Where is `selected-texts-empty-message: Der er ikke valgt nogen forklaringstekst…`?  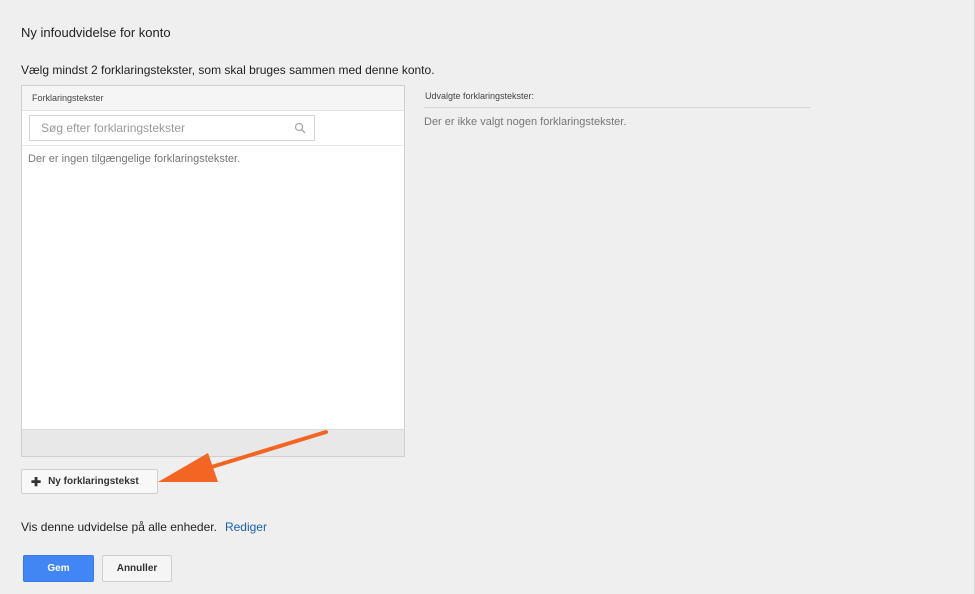 selected-texts-empty-message: Der er ikke valgt nogen forklaringstekst… is located at coordinates (525, 122).